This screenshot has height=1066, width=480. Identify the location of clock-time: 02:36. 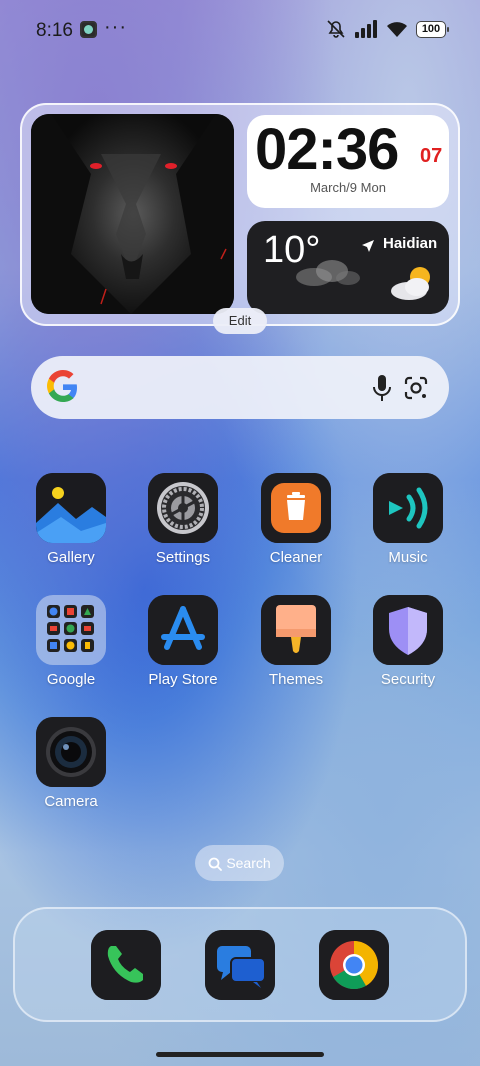
(327, 149).